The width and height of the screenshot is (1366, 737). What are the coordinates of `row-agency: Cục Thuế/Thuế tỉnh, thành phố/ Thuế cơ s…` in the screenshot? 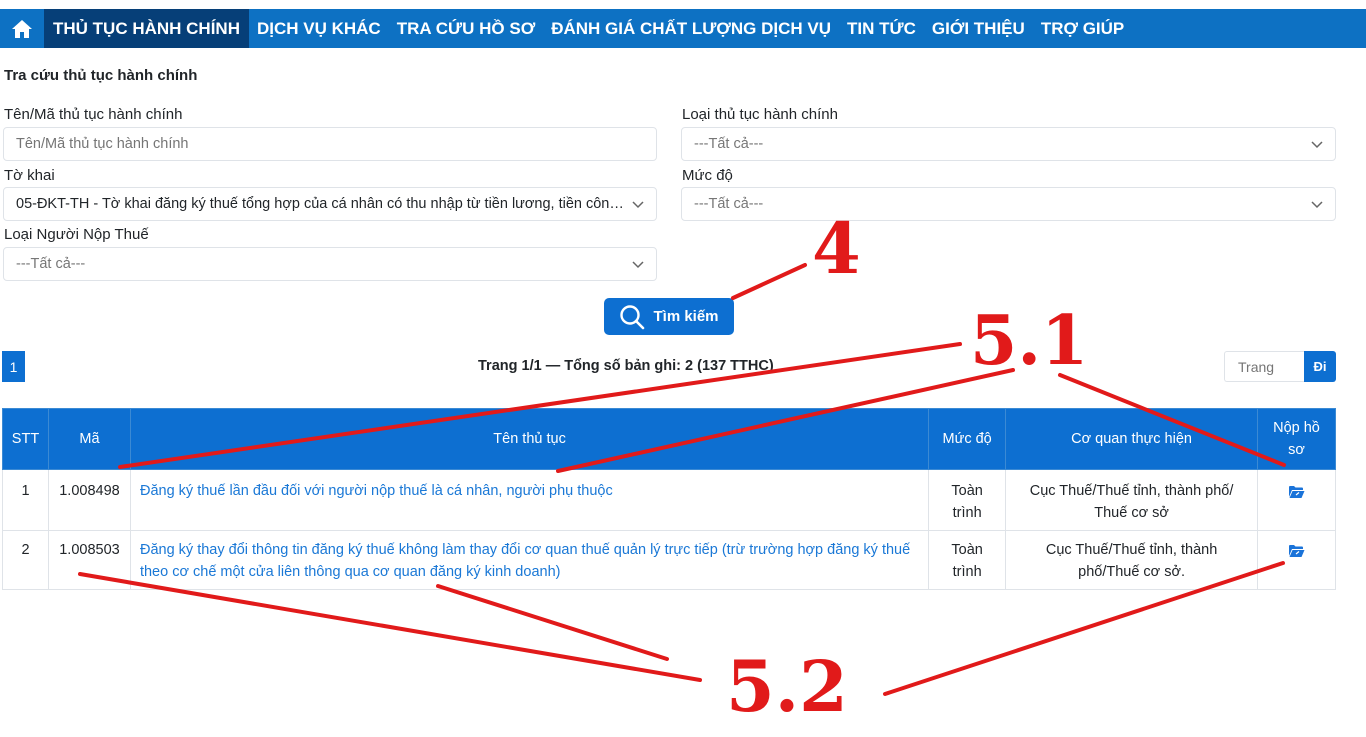 It's located at (1131, 500).